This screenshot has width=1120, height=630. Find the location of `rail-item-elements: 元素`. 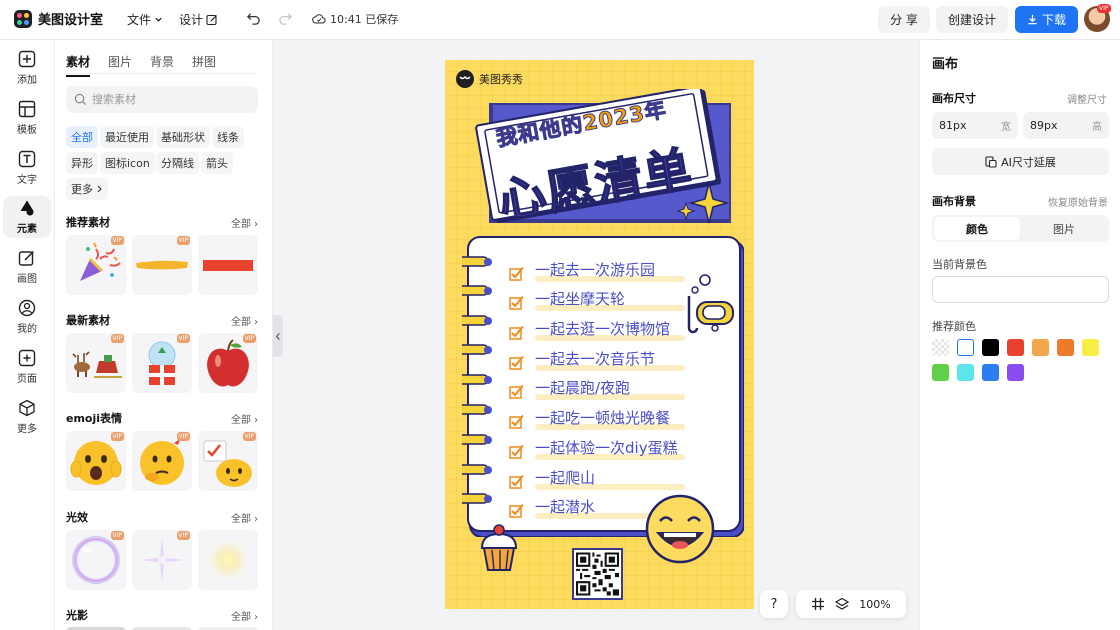

rail-item-elements: 元素 is located at coordinates (27, 217).